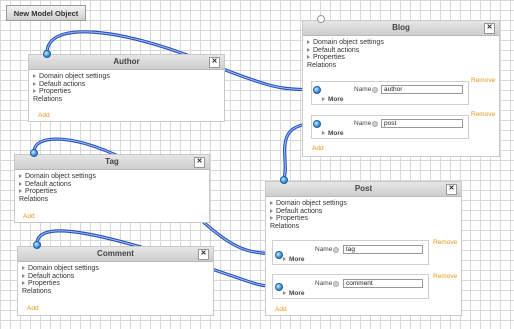  I want to click on relation-item-comment: Name comment More, so click(350, 286).